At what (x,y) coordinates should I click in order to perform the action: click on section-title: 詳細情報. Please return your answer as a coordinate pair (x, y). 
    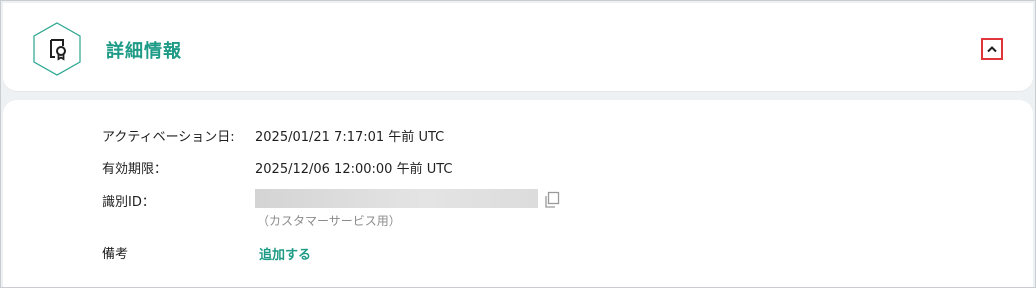
    Looking at the image, I should click on (144, 51).